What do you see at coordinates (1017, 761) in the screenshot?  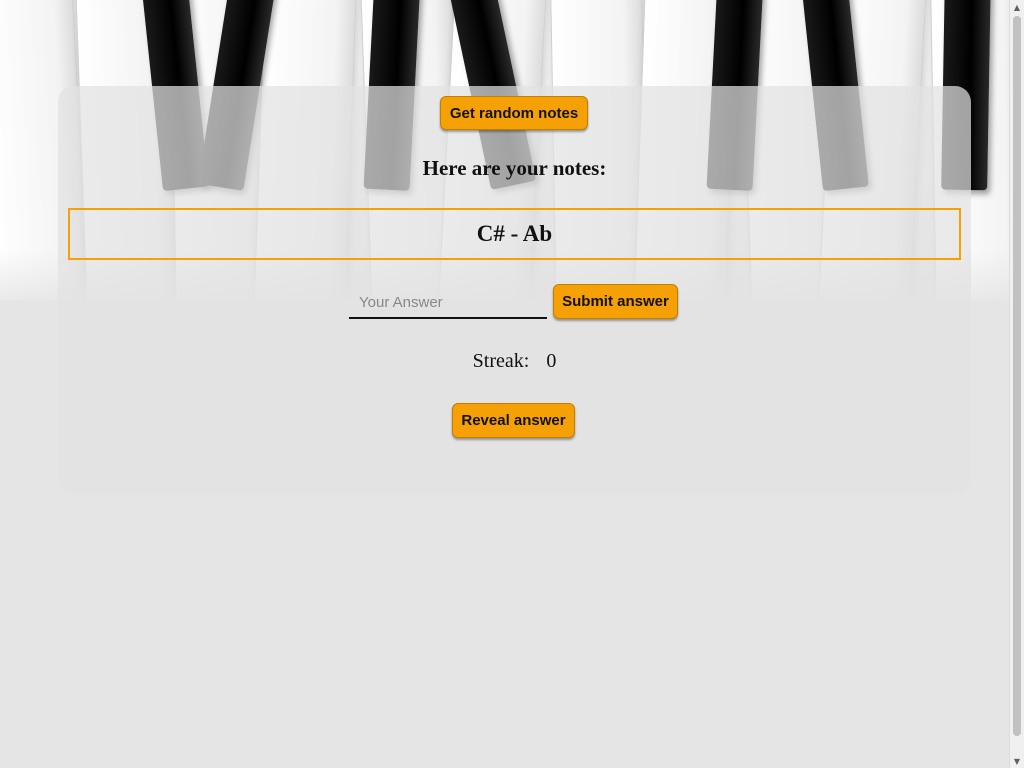 I see `scroll-down-arrow-icon: ▼` at bounding box center [1017, 761].